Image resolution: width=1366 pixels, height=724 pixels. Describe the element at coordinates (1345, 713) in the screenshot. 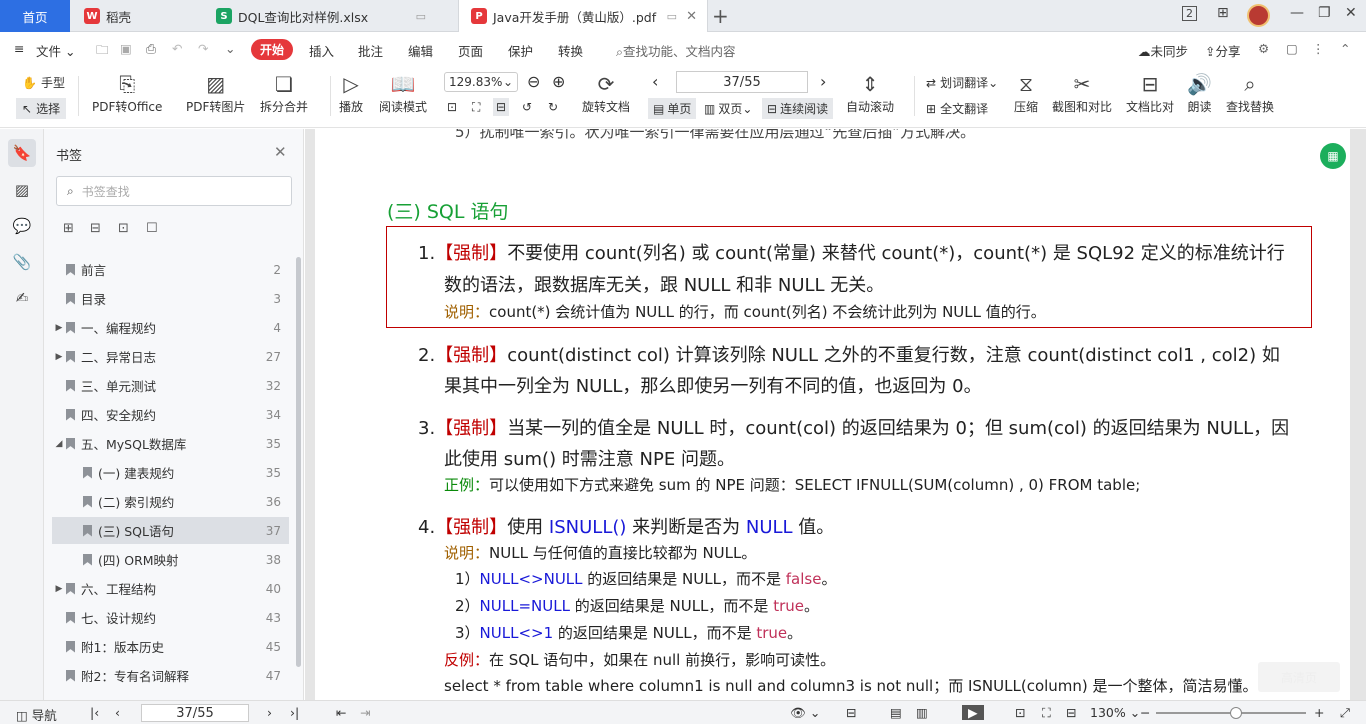

I see `fullscreen-icon: ⤢` at that location.